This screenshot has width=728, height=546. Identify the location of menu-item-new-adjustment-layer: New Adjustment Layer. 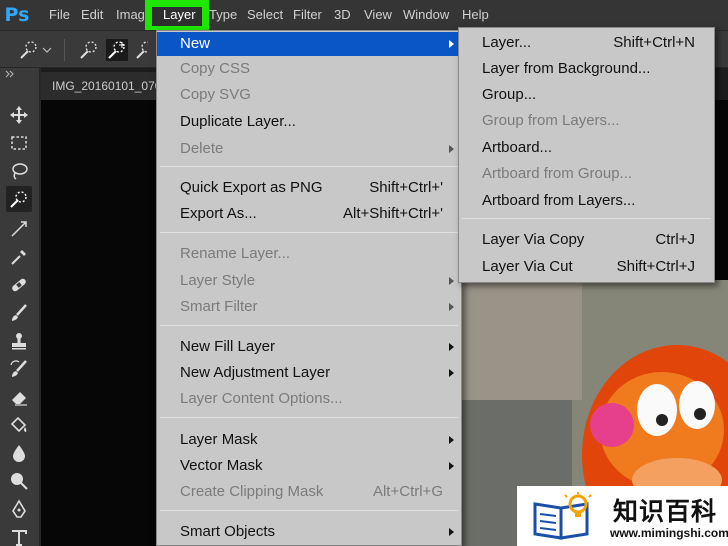
(309, 373).